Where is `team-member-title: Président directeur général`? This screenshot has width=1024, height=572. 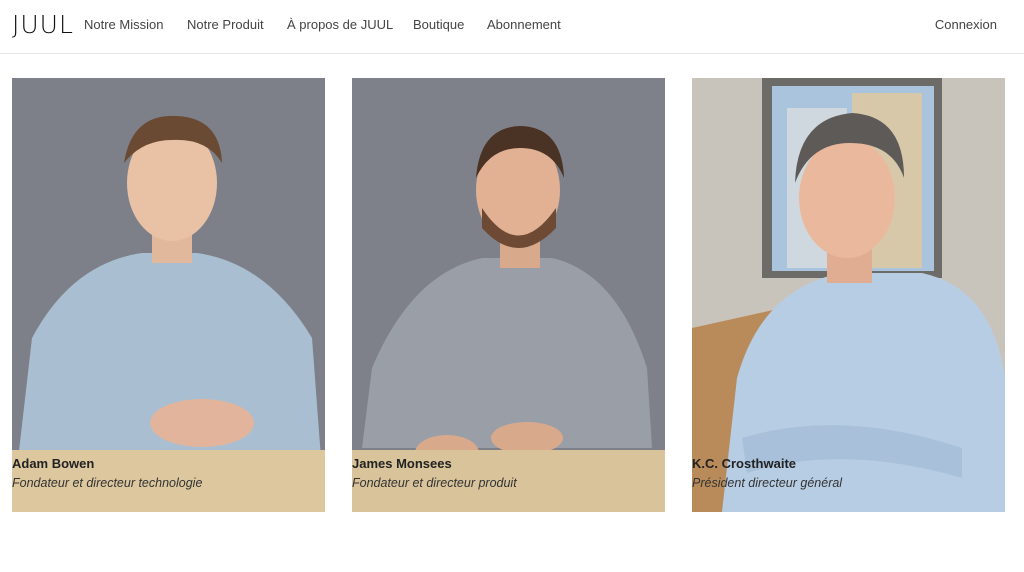 team-member-title: Président directeur général is located at coordinates (767, 483).